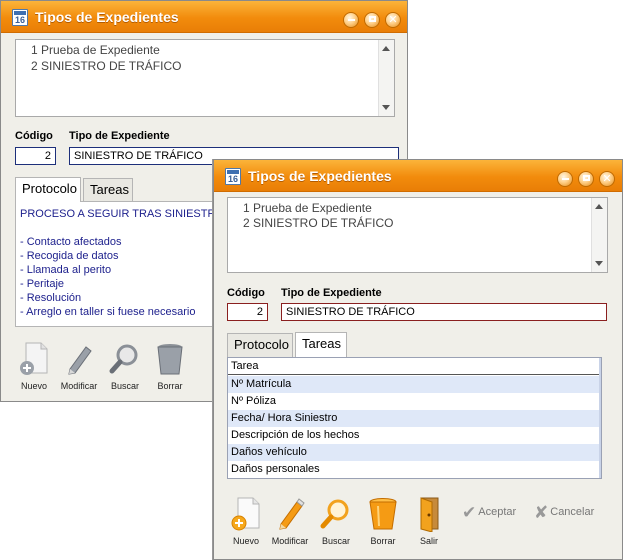  Describe the element at coordinates (170, 359) in the screenshot. I see `trash-icon` at that location.